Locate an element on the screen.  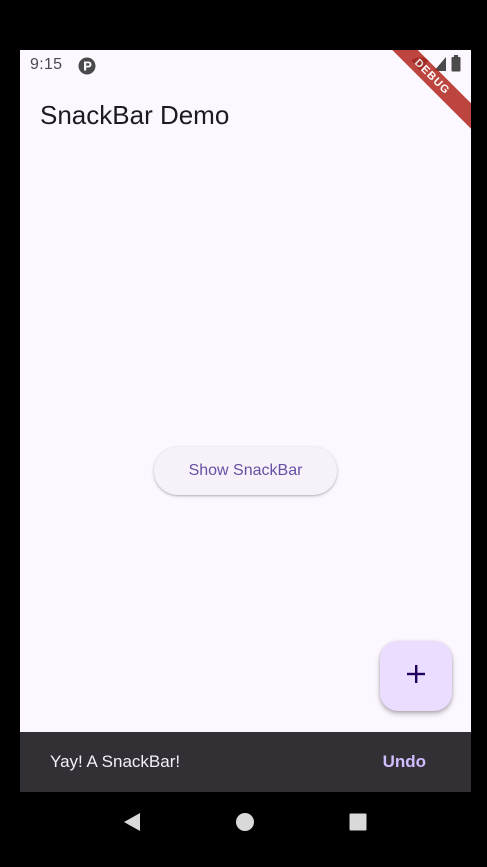
snackbar-message: Yay! A SnackBar! is located at coordinates (115, 761).